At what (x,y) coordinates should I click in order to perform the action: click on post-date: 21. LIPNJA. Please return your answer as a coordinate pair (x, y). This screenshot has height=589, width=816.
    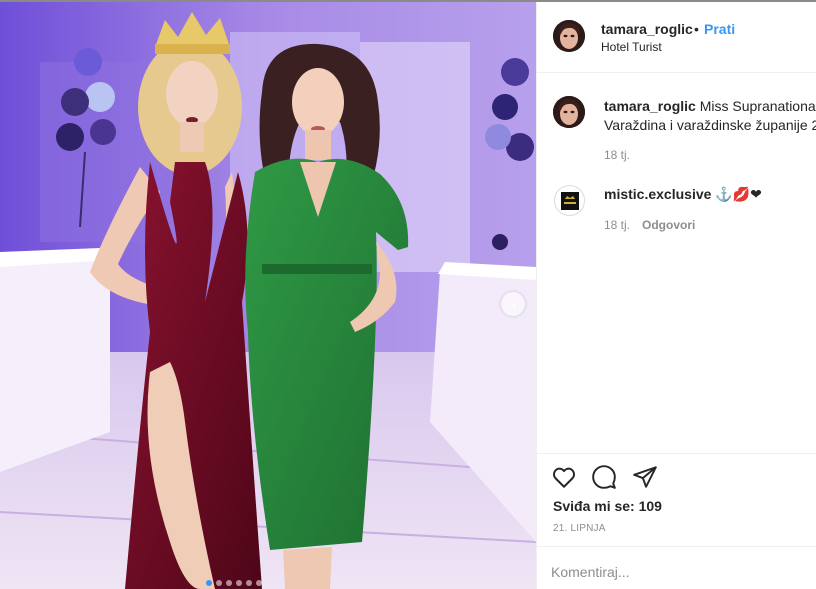
    Looking at the image, I should click on (579, 528).